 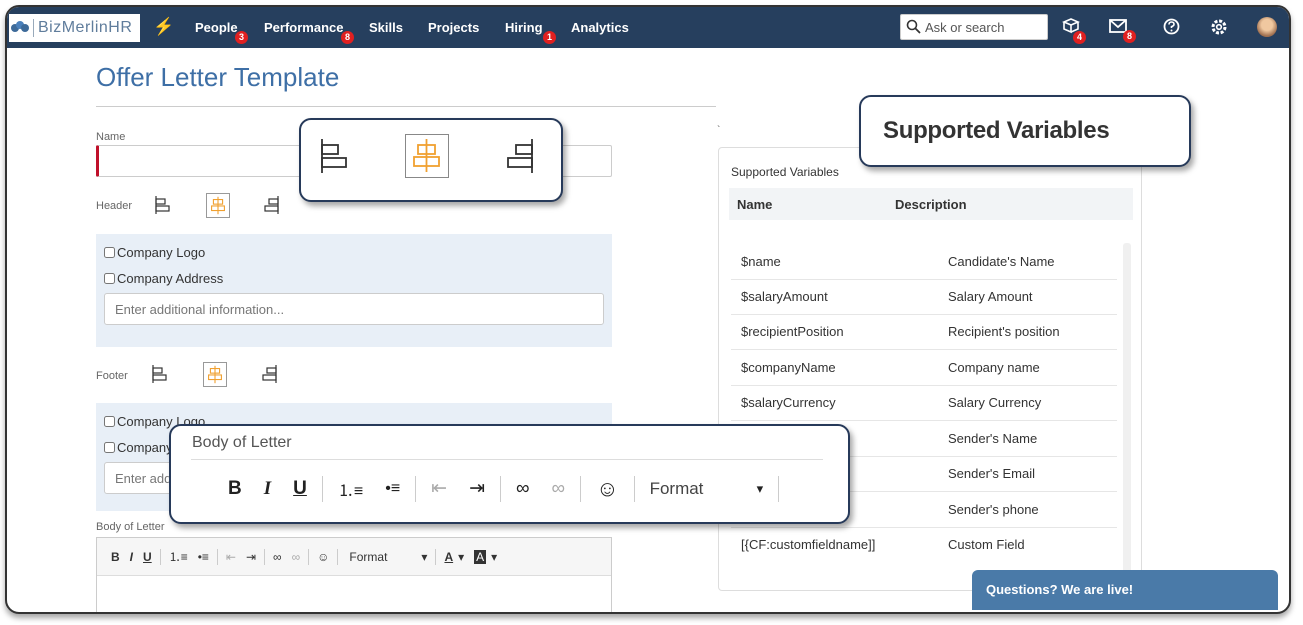 I want to click on variable-row: $name Candidate's Name, so click(x=924, y=262).